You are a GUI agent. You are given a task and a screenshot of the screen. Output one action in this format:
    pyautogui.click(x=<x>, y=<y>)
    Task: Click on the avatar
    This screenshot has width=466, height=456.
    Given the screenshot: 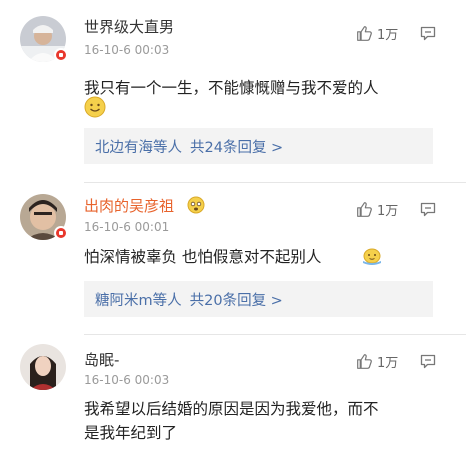 What is the action you would take?
    pyautogui.click(x=43, y=367)
    